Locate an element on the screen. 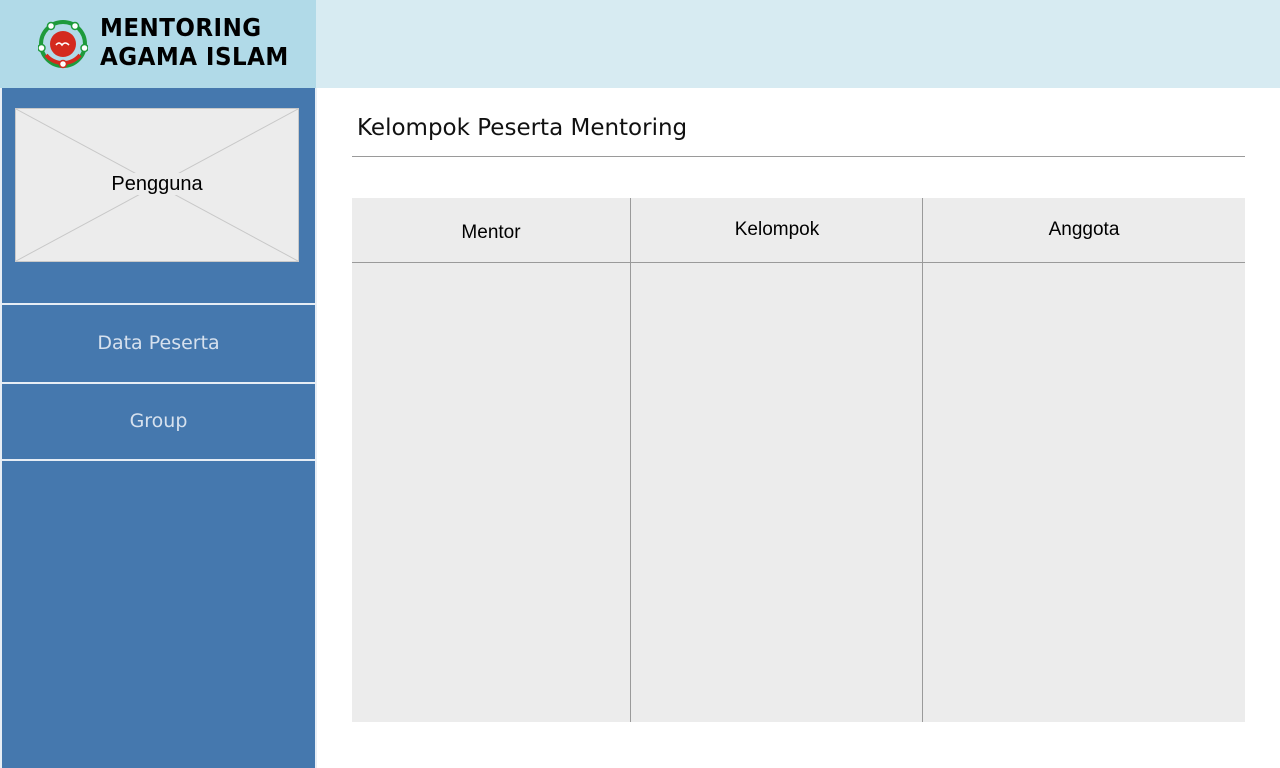 The height and width of the screenshot is (768, 1280). column-header-anggota: Anggota is located at coordinates (1084, 230).